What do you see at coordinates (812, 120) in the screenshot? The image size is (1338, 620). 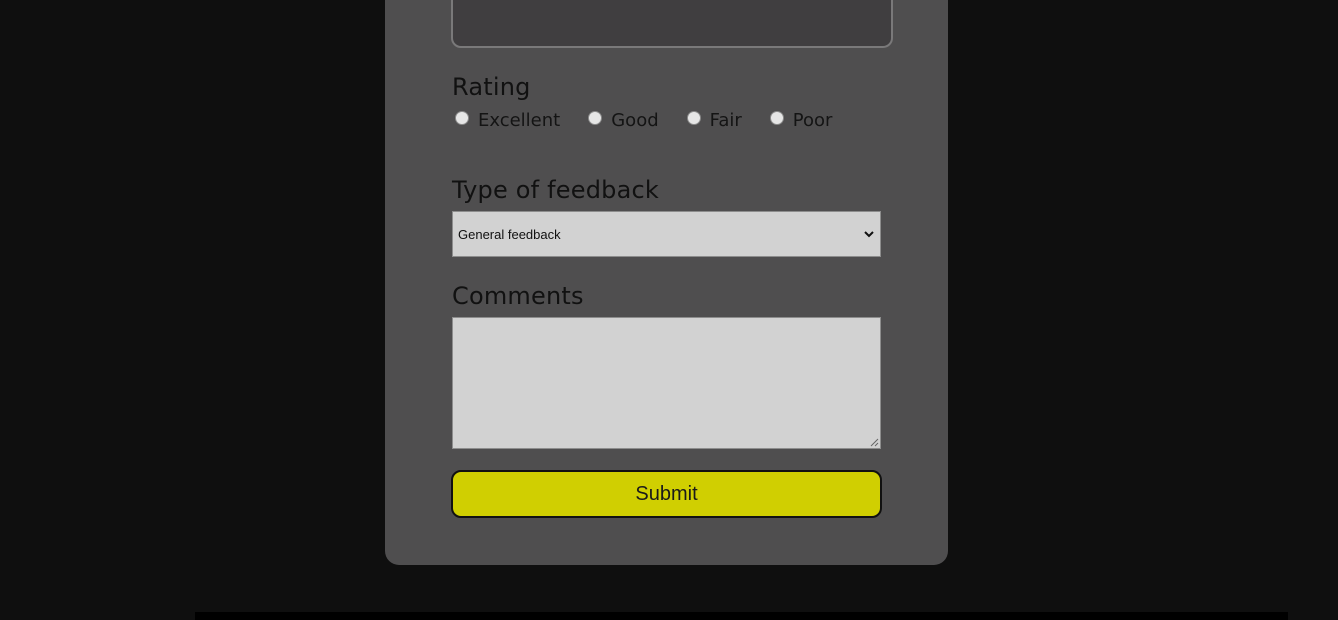 I see `rating-option-label: Poor` at bounding box center [812, 120].